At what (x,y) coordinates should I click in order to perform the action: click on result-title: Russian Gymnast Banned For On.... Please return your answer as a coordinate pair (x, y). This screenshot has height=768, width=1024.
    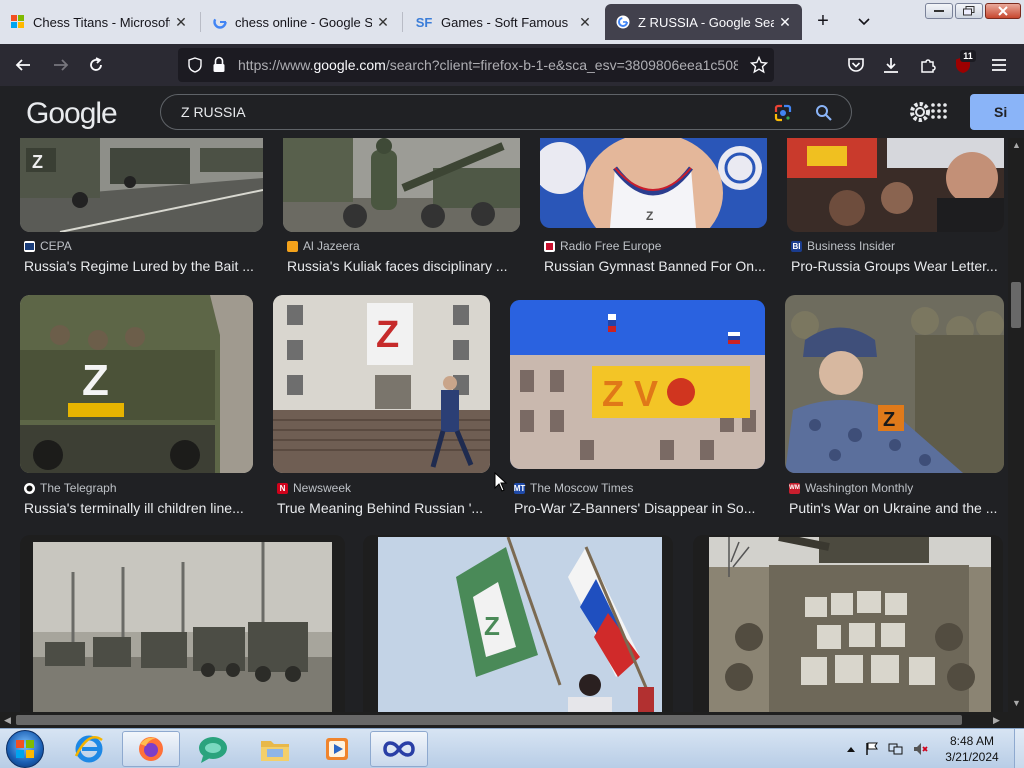
    Looking at the image, I should click on (656, 266).